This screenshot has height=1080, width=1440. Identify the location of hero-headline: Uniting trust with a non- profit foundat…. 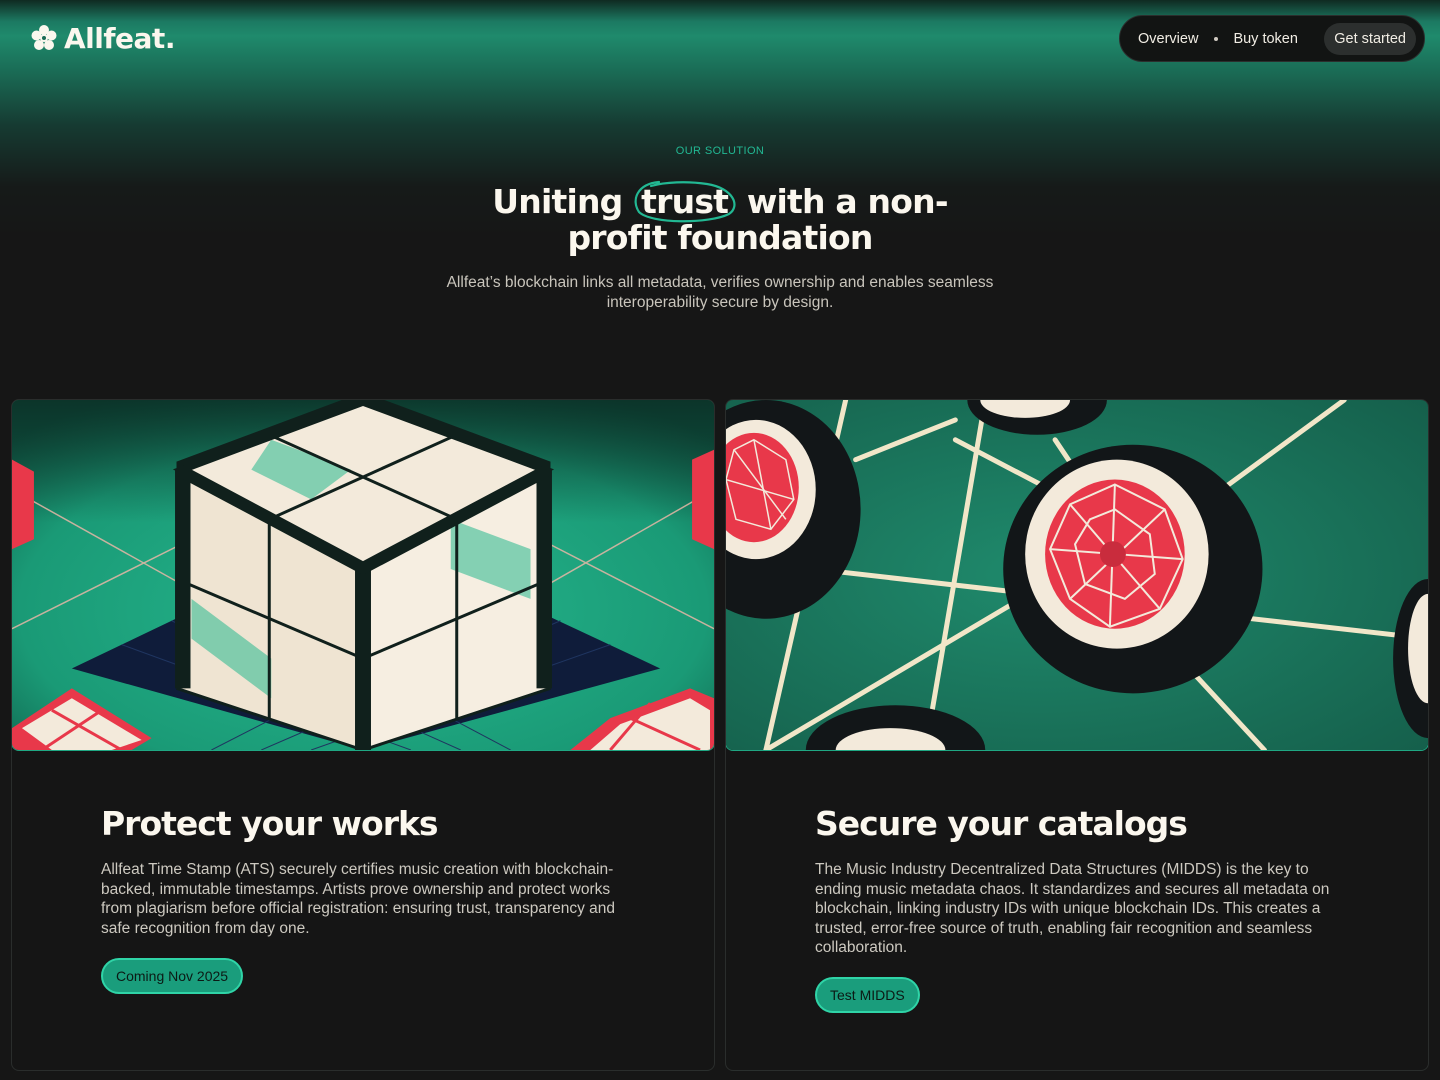
(720, 218).